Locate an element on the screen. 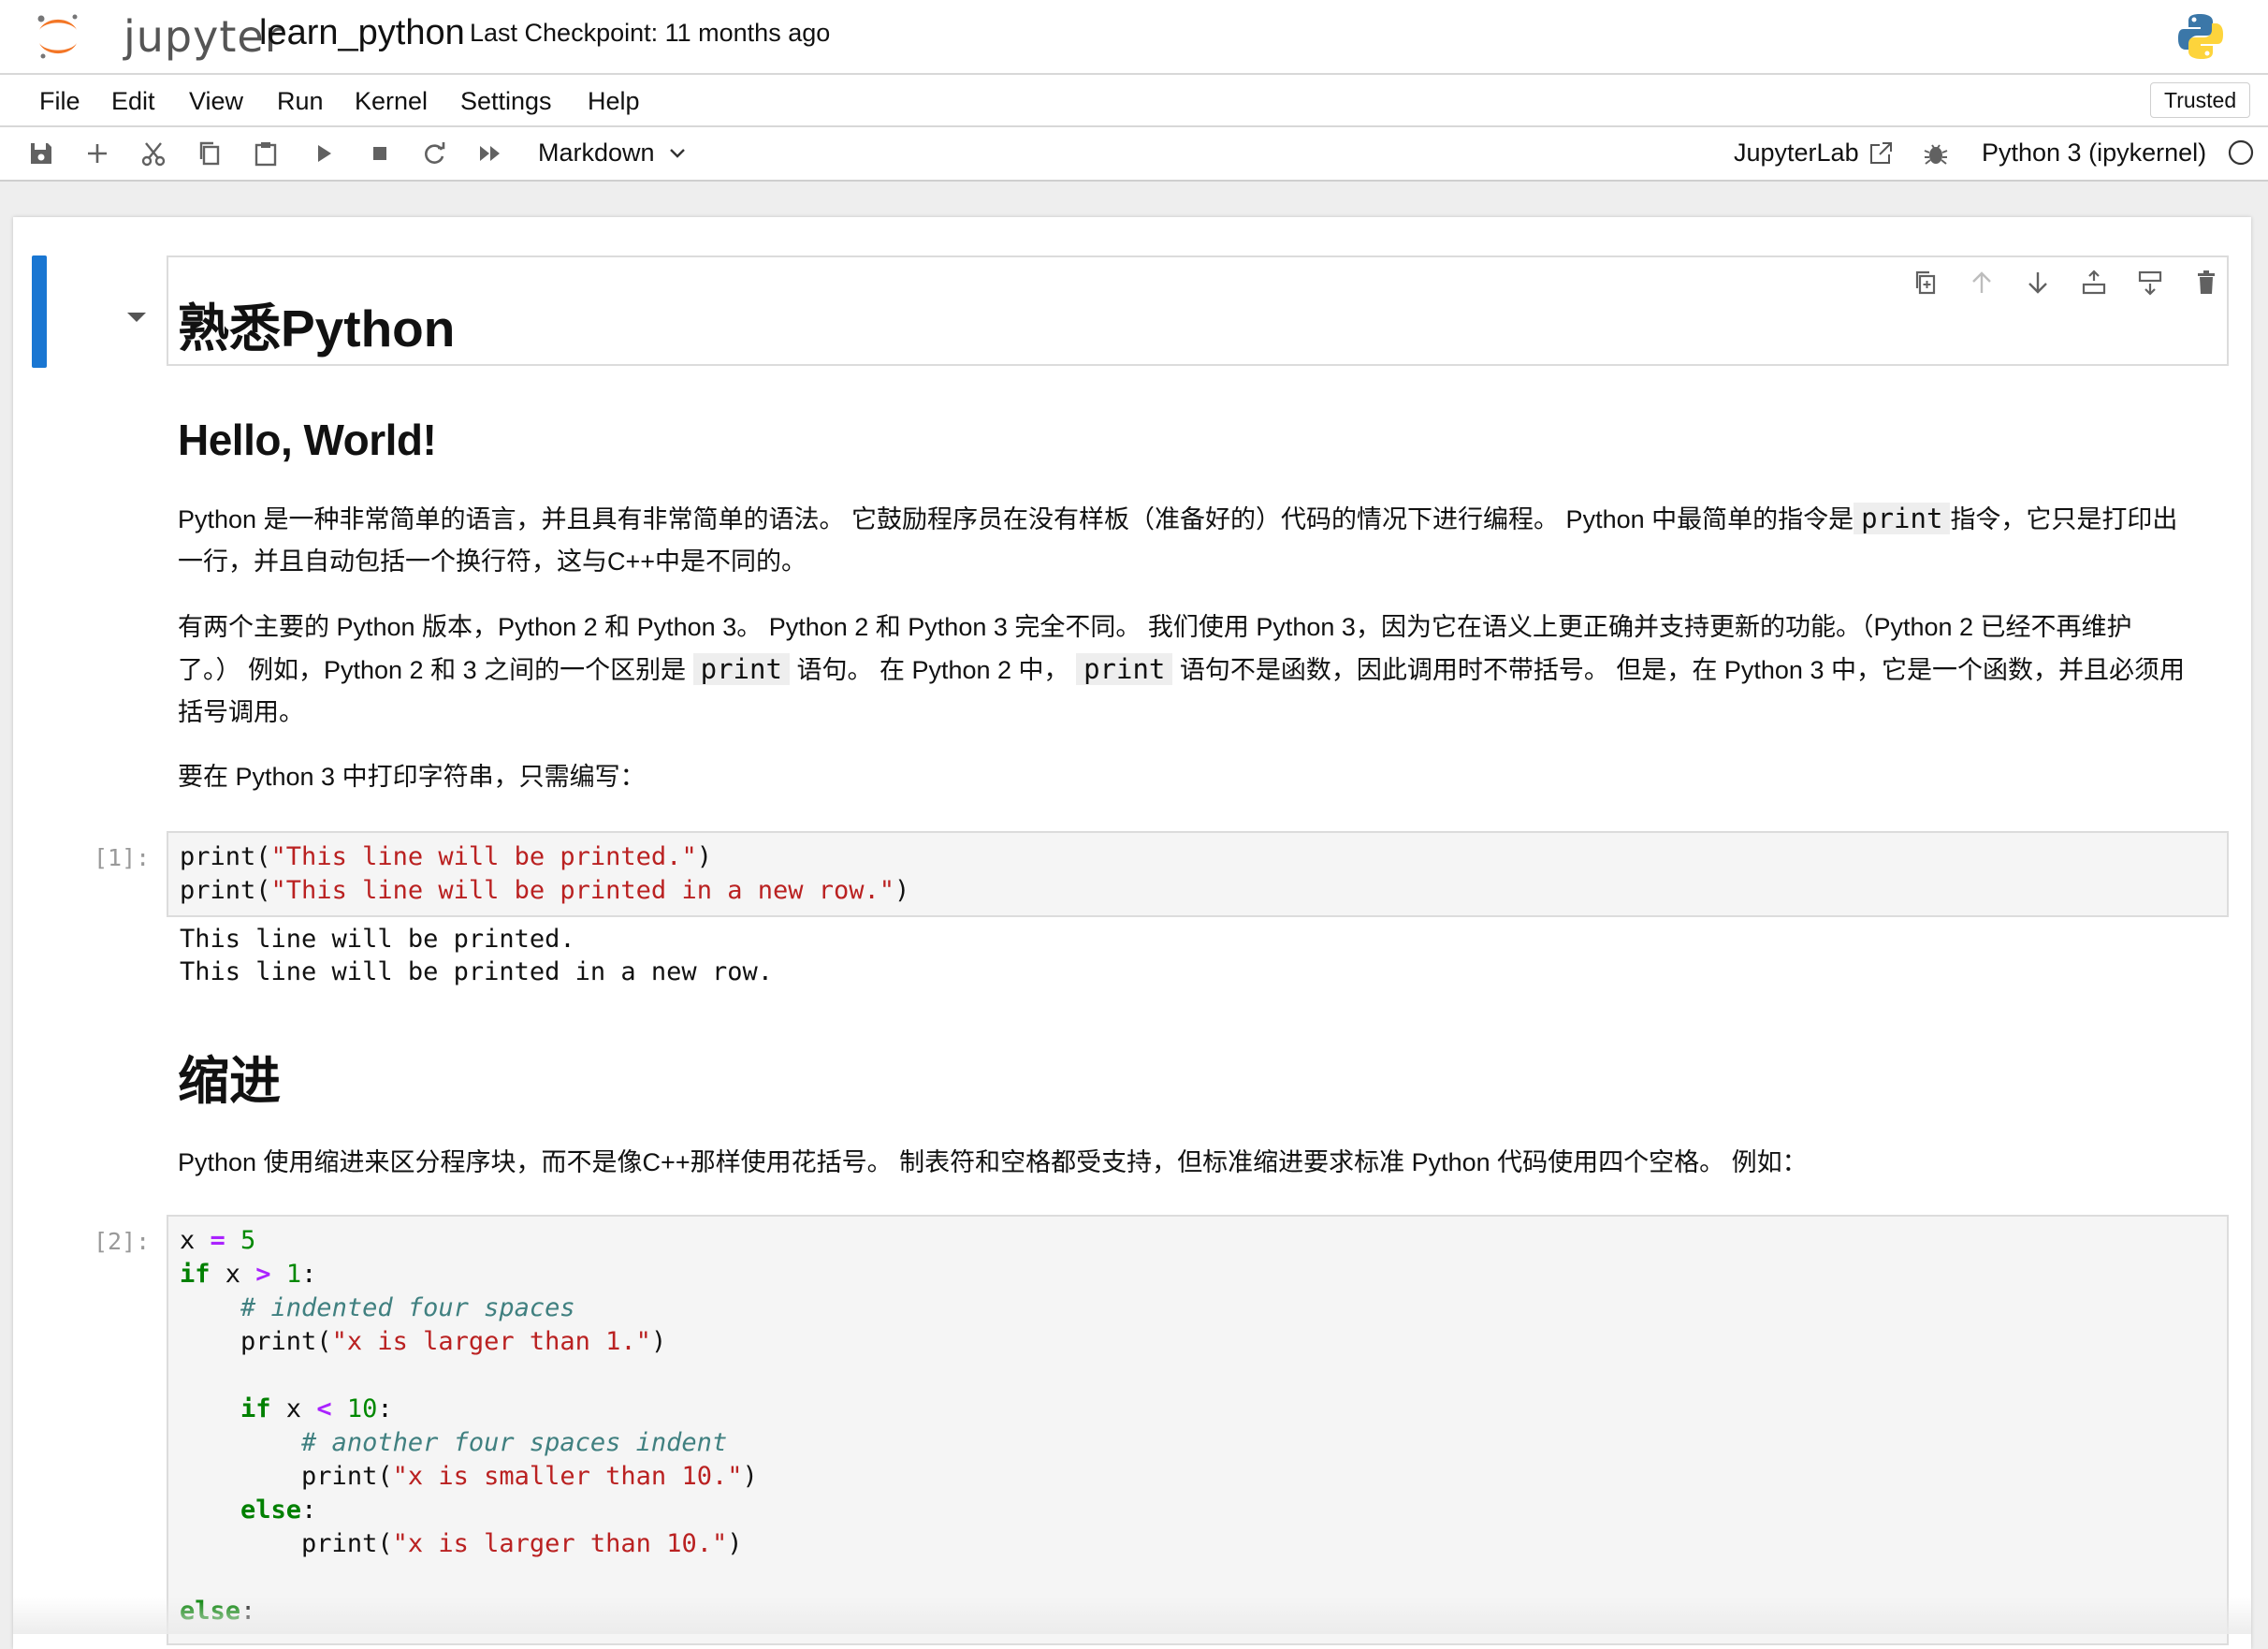 The image size is (2268, 1649). trusted-badge: Trusted is located at coordinates (2201, 100).